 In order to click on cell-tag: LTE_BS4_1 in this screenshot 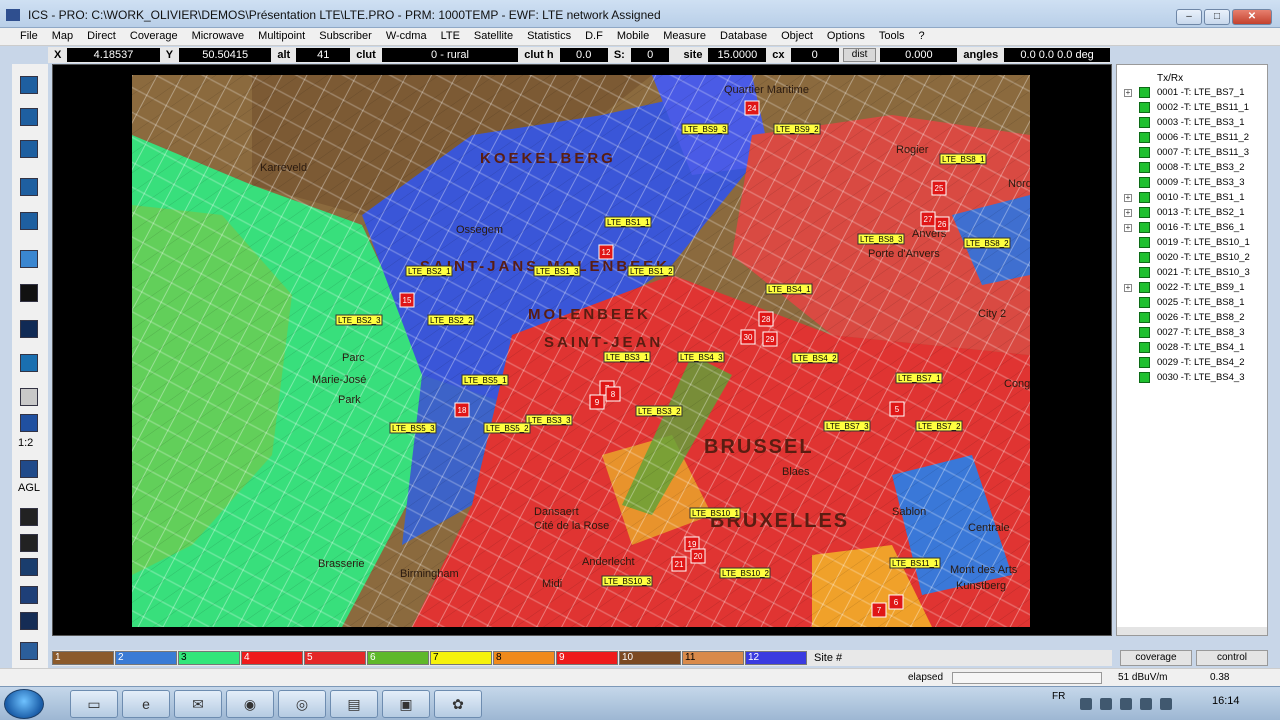, I will do `click(789, 289)`.